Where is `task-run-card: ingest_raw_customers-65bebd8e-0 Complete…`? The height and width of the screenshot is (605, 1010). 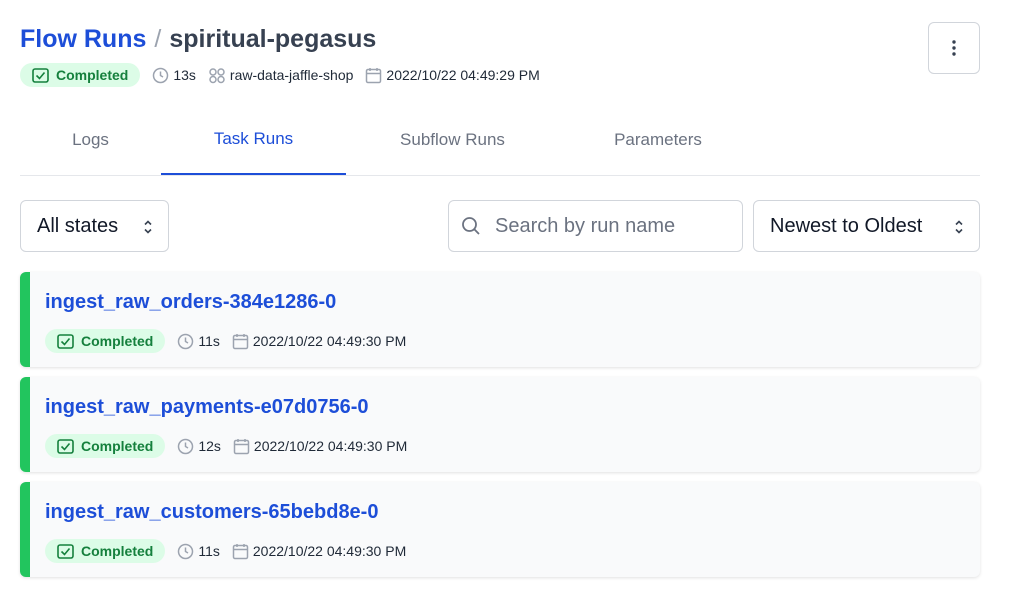 task-run-card: ingest_raw_customers-65bebd8e-0 Complete… is located at coordinates (500, 529).